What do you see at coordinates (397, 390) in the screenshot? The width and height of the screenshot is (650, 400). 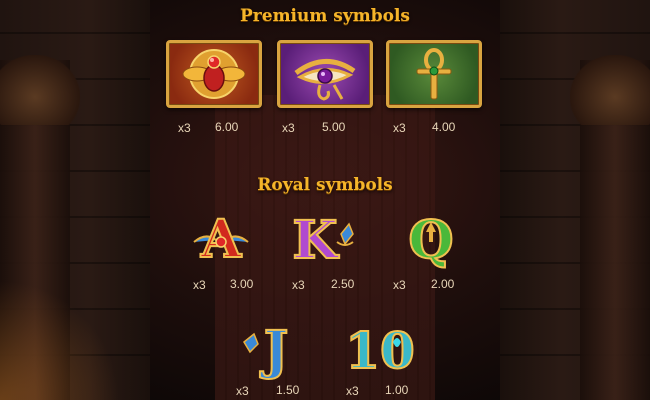 I see `ten-value: 1.00` at bounding box center [397, 390].